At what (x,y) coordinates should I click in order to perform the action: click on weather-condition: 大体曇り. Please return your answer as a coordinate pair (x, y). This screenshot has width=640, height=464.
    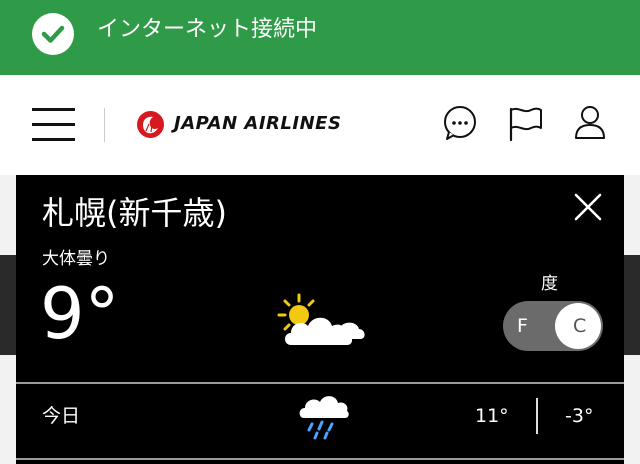
    Looking at the image, I should click on (76, 259).